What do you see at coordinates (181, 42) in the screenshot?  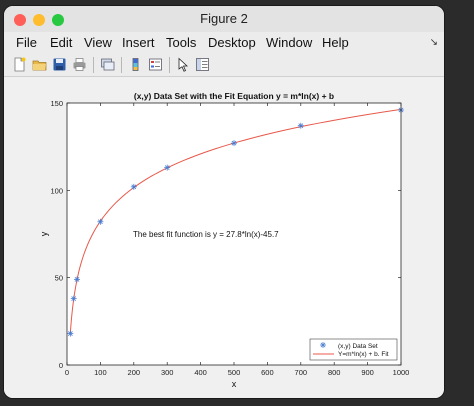 I see `menu-tools: Tools` at bounding box center [181, 42].